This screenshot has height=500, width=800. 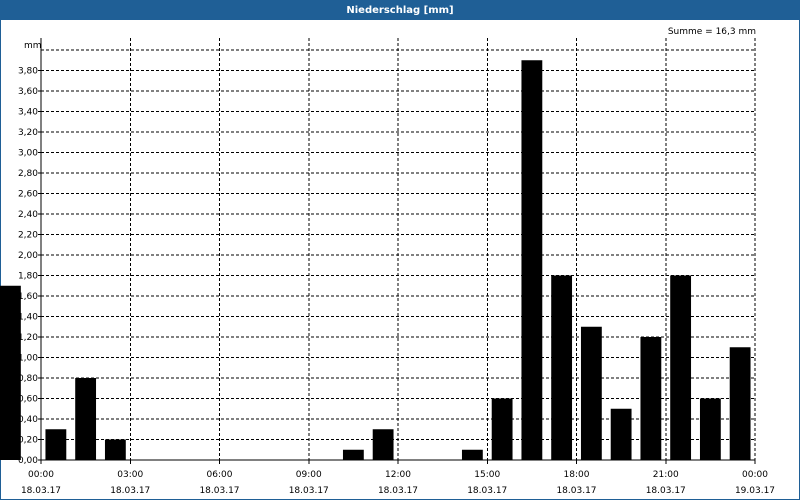 What do you see at coordinates (28, 441) in the screenshot?
I see `y-tick-label: 0,20` at bounding box center [28, 441].